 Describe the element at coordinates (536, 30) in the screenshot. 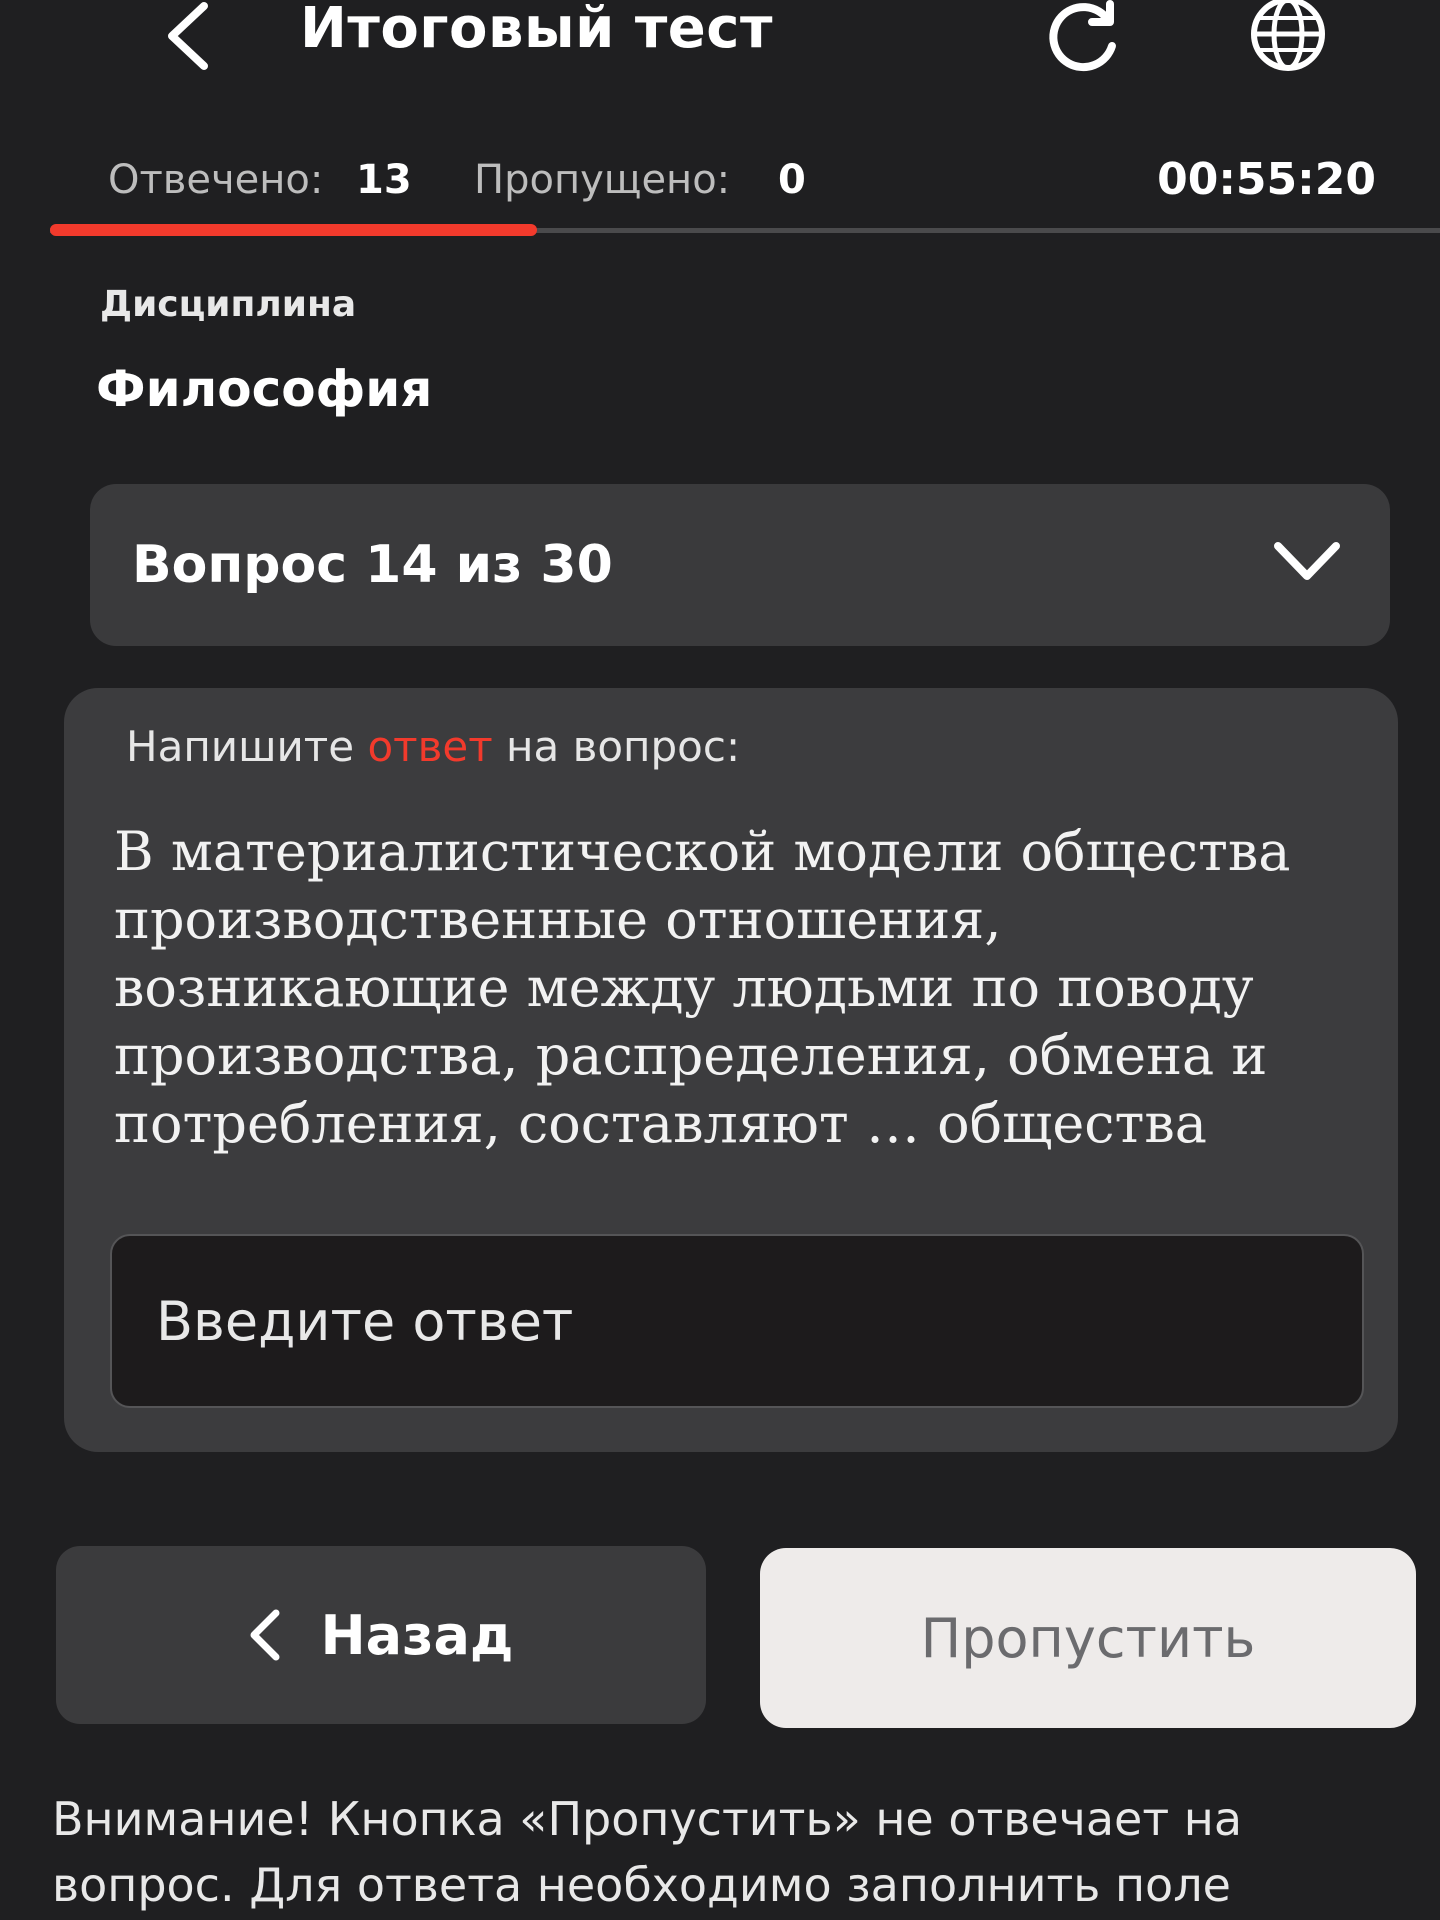

I see `page-title: Итоговый тест` at that location.